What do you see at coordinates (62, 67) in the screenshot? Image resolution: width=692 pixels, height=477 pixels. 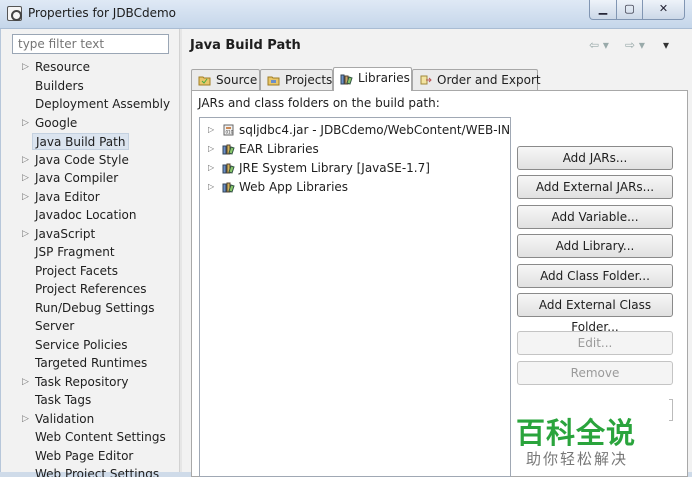 I see `tree-item: Resource` at bounding box center [62, 67].